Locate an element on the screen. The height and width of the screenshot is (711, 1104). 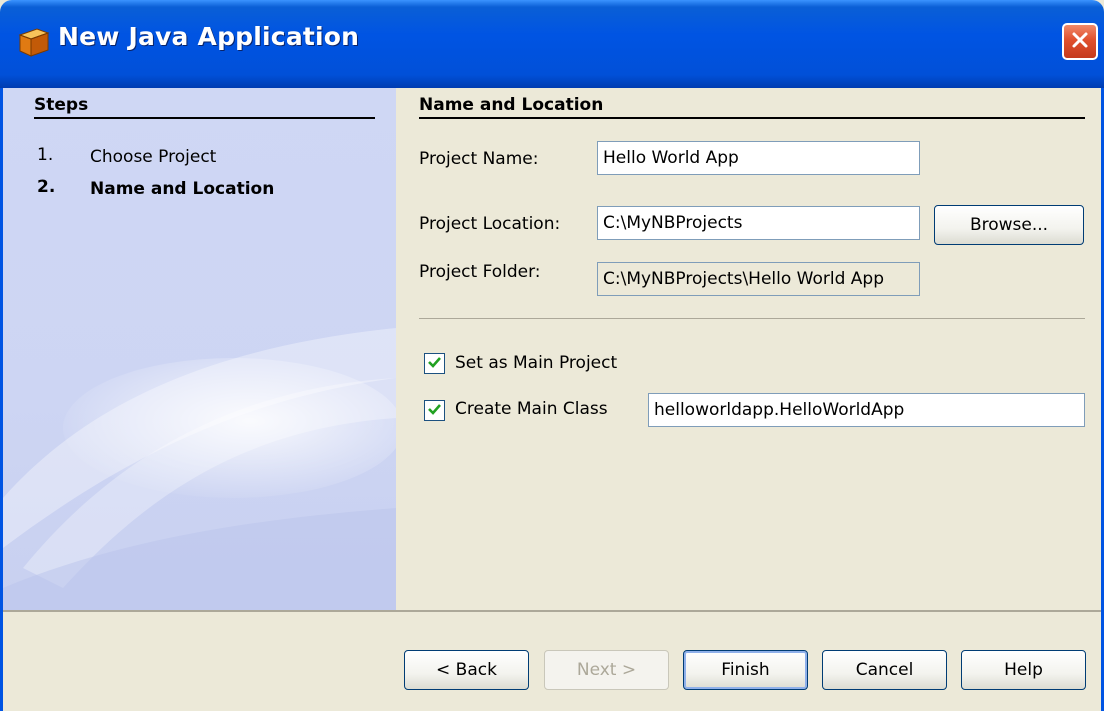
steps-heading: Steps is located at coordinates (61, 105).